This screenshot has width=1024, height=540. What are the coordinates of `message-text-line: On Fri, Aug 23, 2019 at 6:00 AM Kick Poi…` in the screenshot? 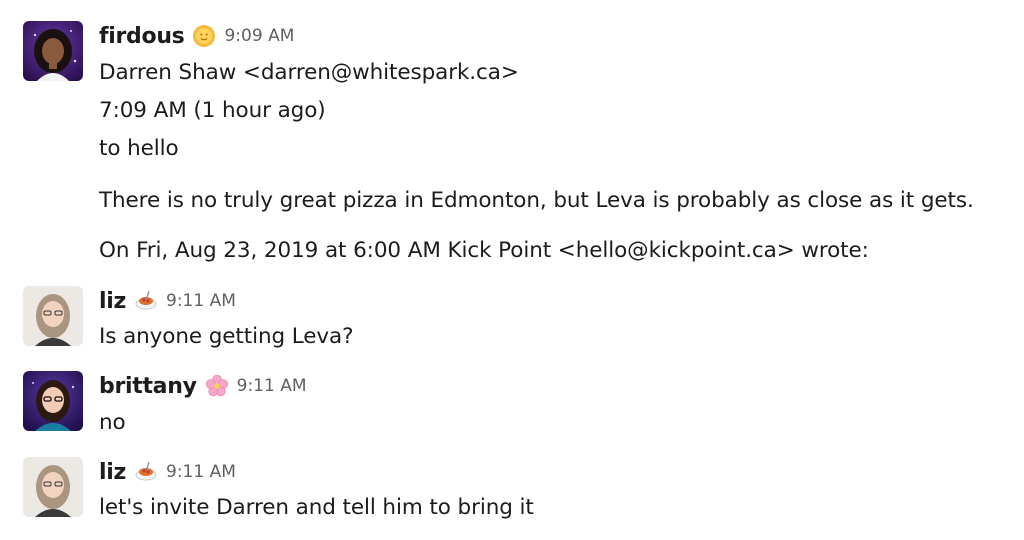 It's located at (484, 250).